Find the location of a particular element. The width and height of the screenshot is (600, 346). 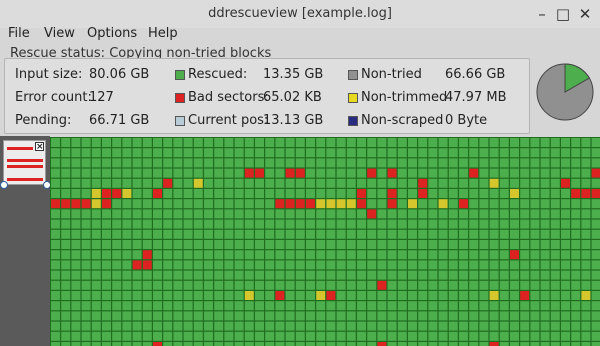

bad-sectors-value: 65.02 KB is located at coordinates (292, 97).